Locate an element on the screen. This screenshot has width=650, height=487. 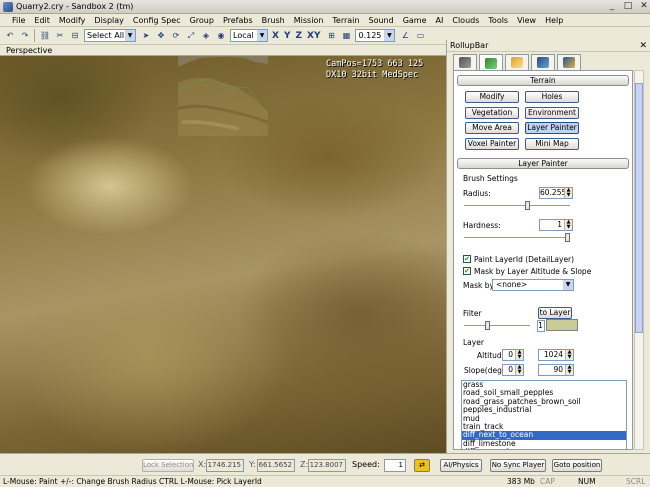
menu-group: Group is located at coordinates (202, 20).